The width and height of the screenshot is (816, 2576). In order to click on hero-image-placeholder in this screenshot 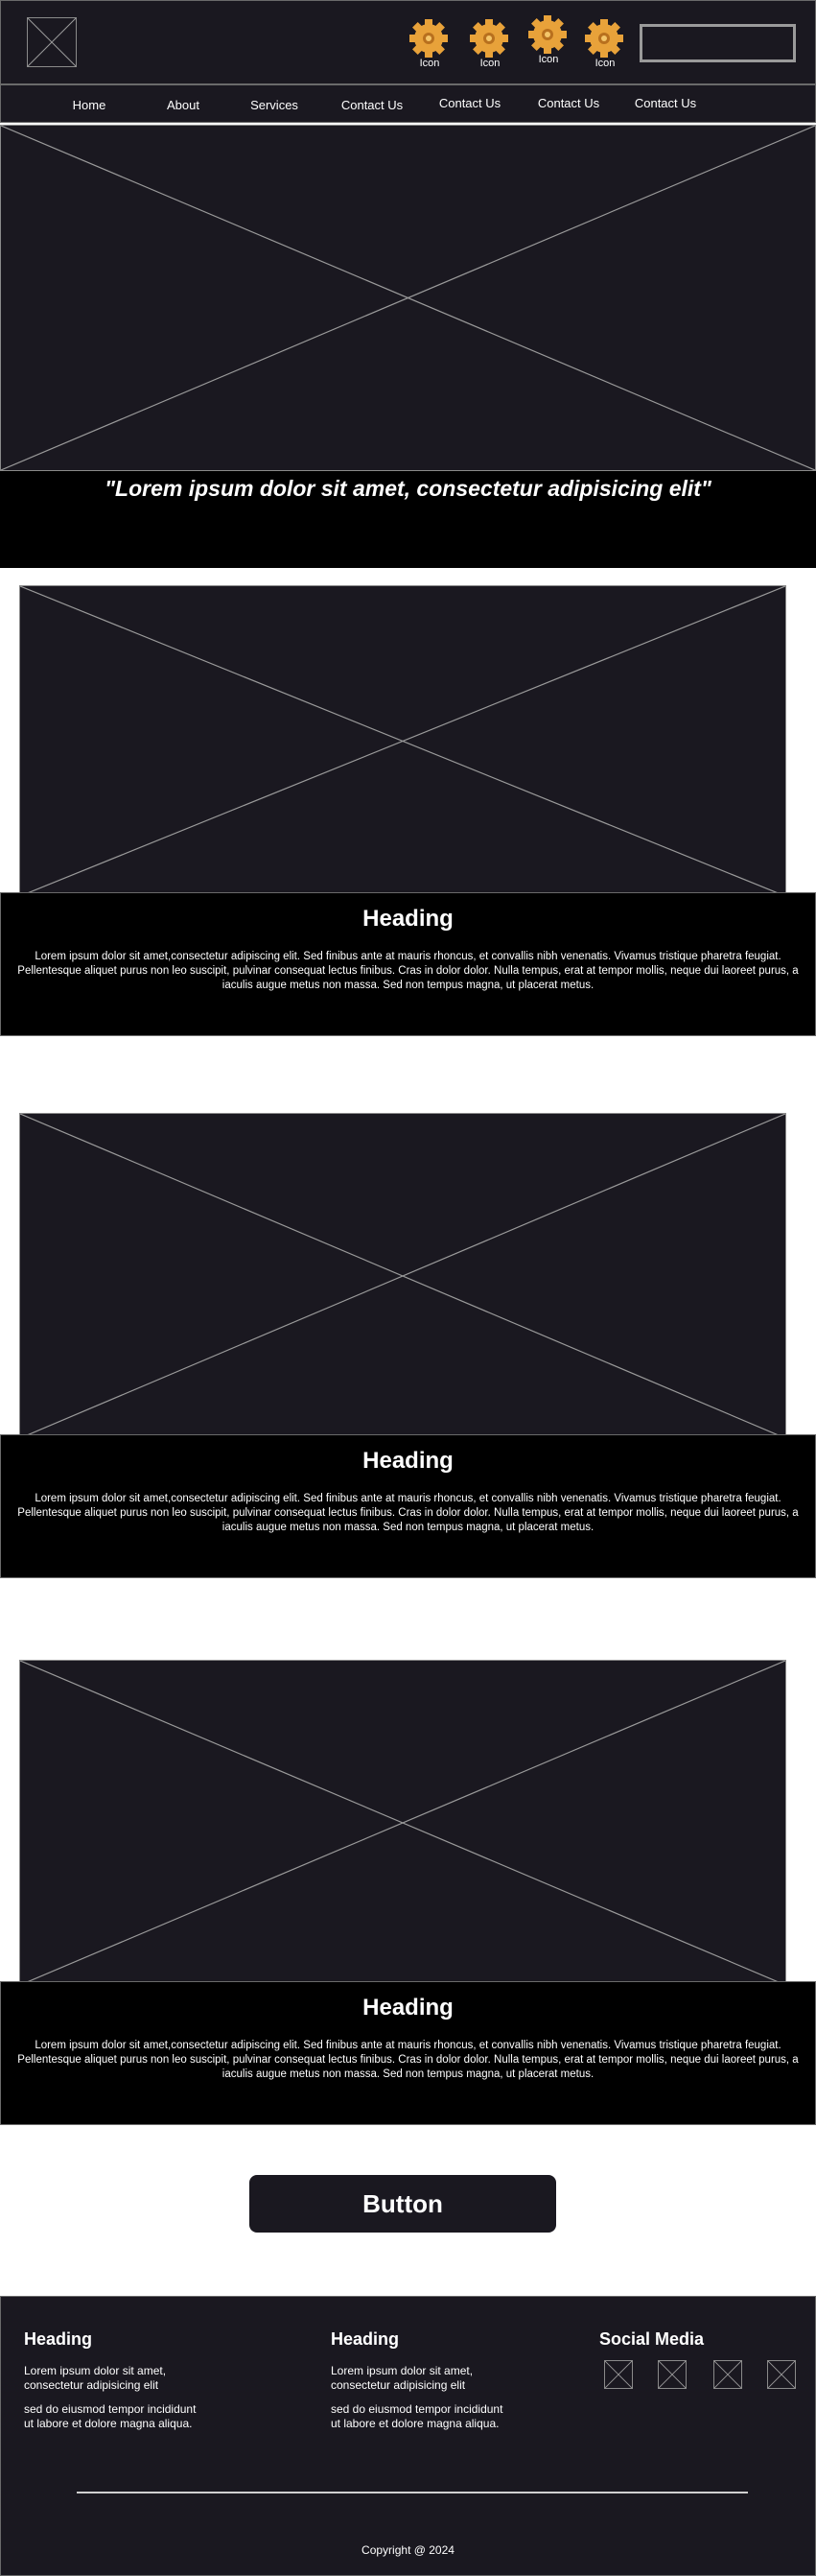, I will do `click(408, 298)`.